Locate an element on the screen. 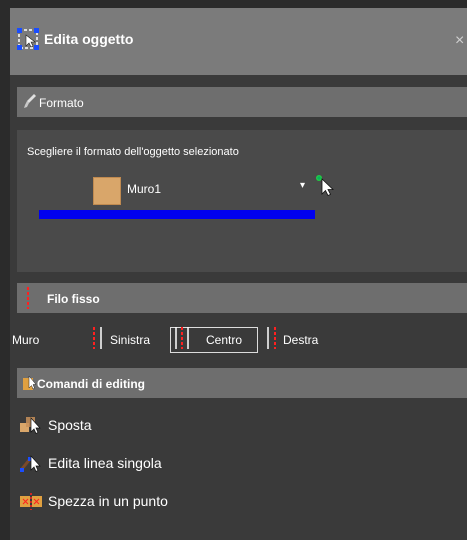 Image resolution: width=467 pixels, height=540 pixels. filo-fisso-row: Muro Sinistra Centro Destra is located at coordinates (238, 339).